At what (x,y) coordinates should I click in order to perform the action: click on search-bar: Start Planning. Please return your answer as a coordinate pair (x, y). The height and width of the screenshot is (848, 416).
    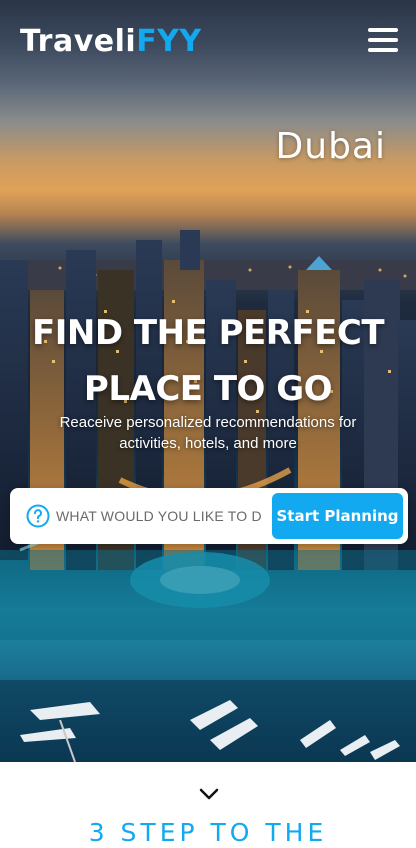
    Looking at the image, I should click on (209, 516).